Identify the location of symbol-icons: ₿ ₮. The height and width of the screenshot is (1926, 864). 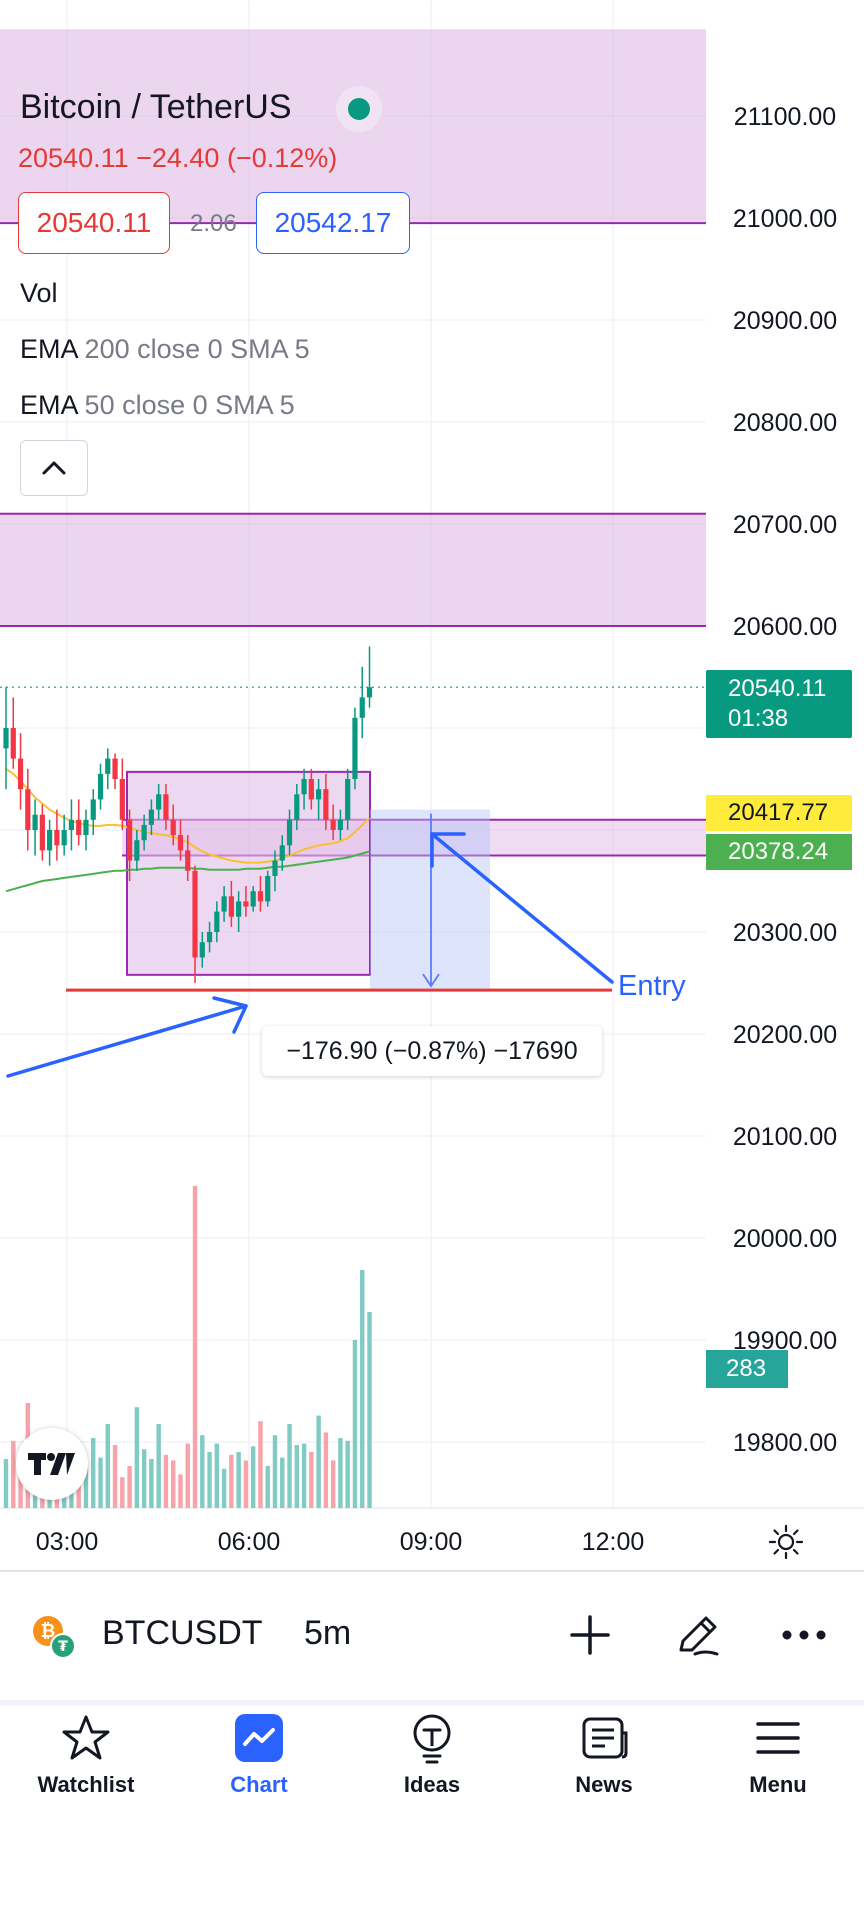
(54, 1637).